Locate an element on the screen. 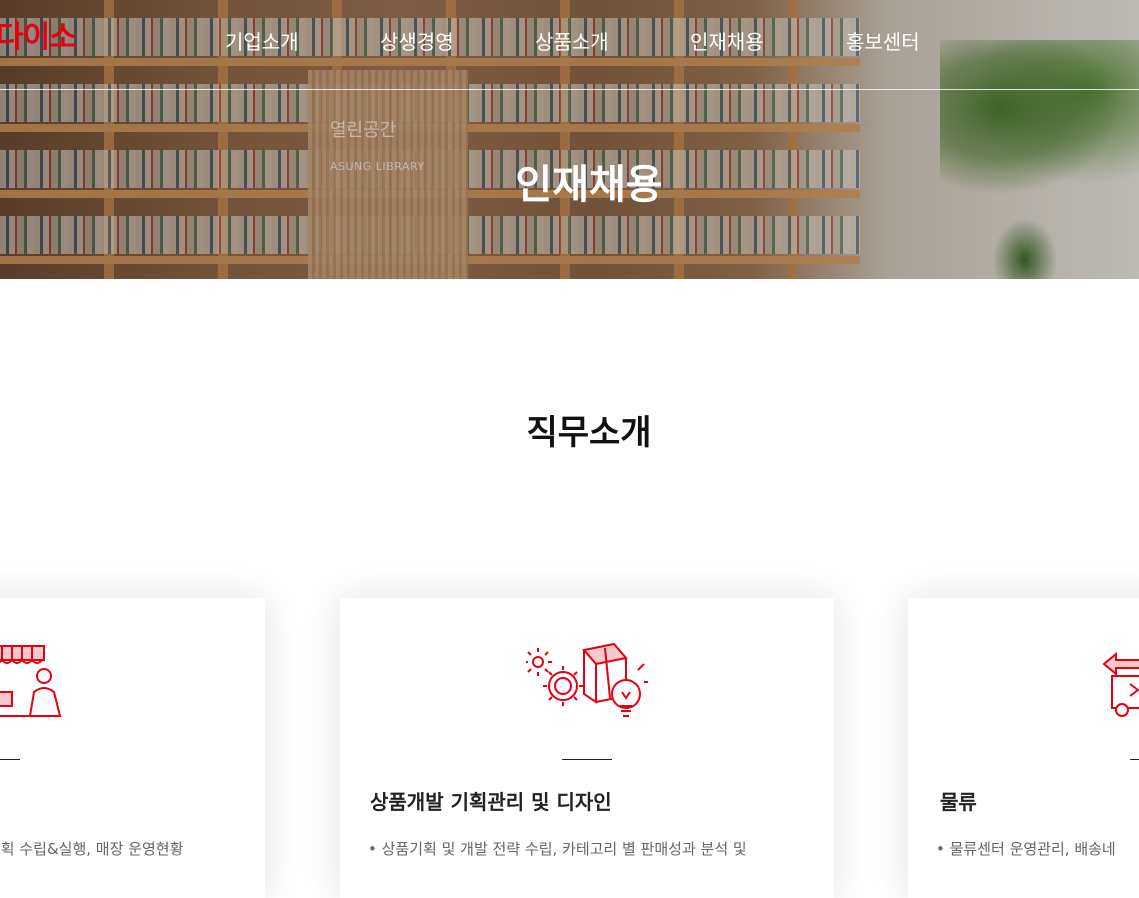 The image size is (1139, 898). product-development-icon is located at coordinates (587, 679).